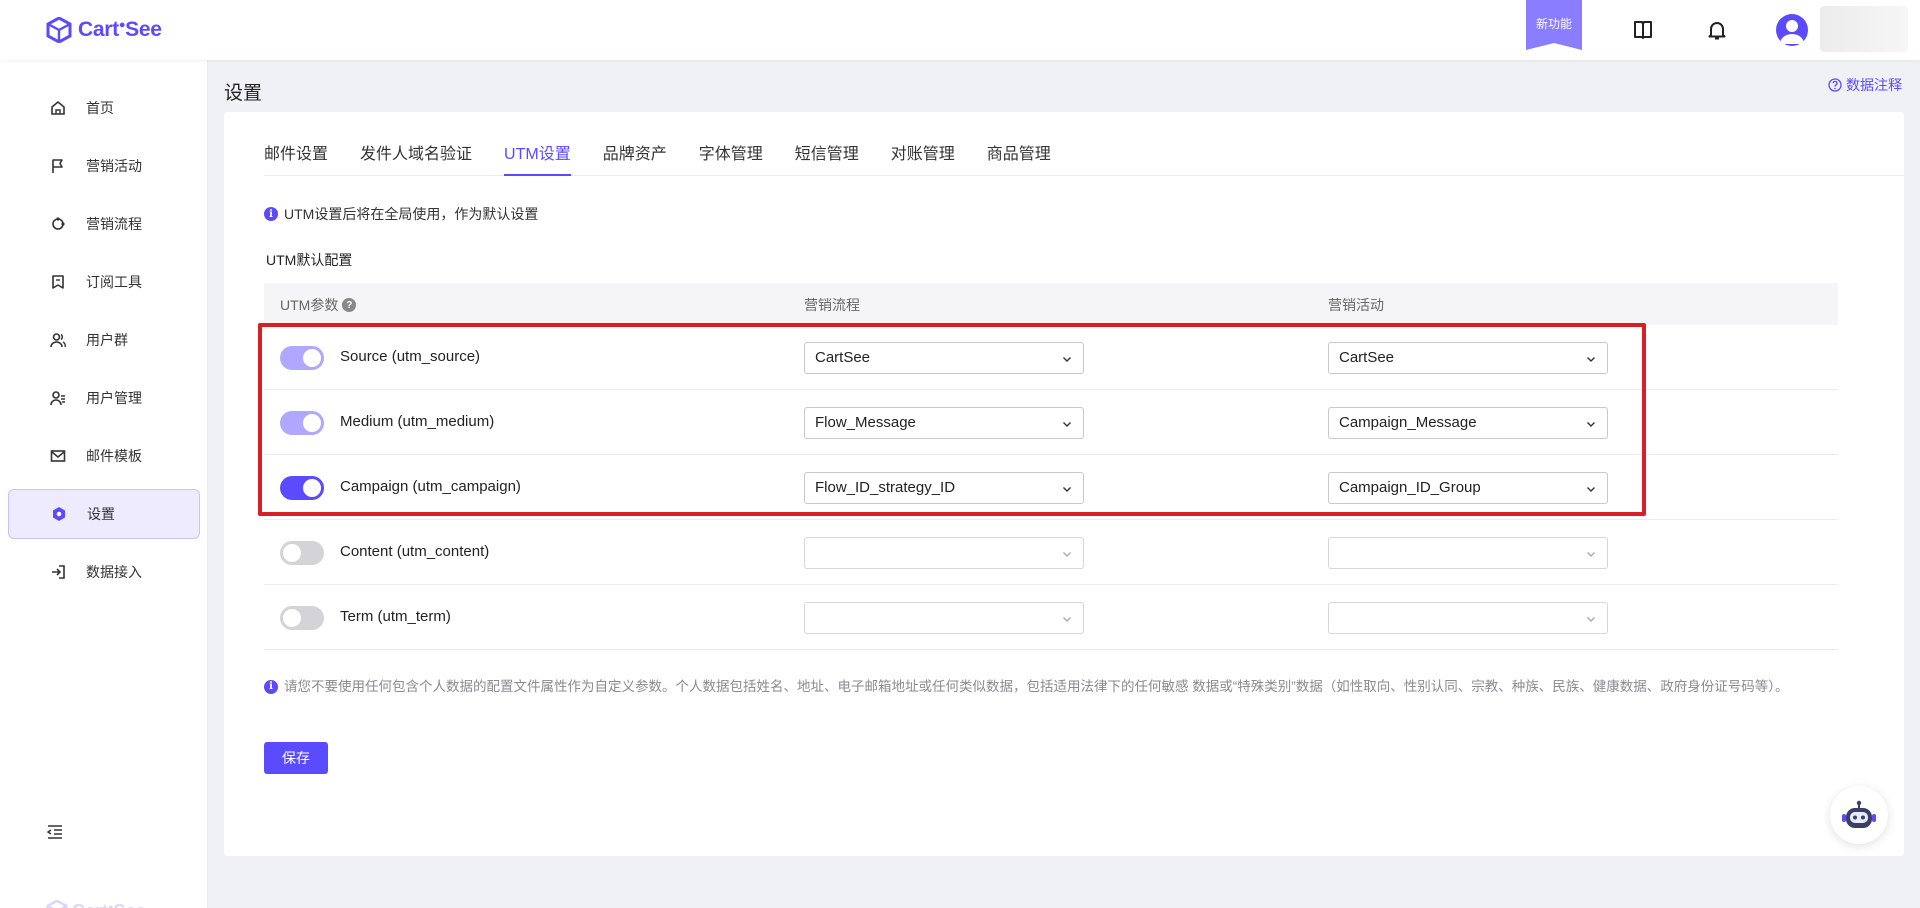 This screenshot has width=1920, height=908. I want to click on tab-product-management: 商品管理, so click(1019, 144).